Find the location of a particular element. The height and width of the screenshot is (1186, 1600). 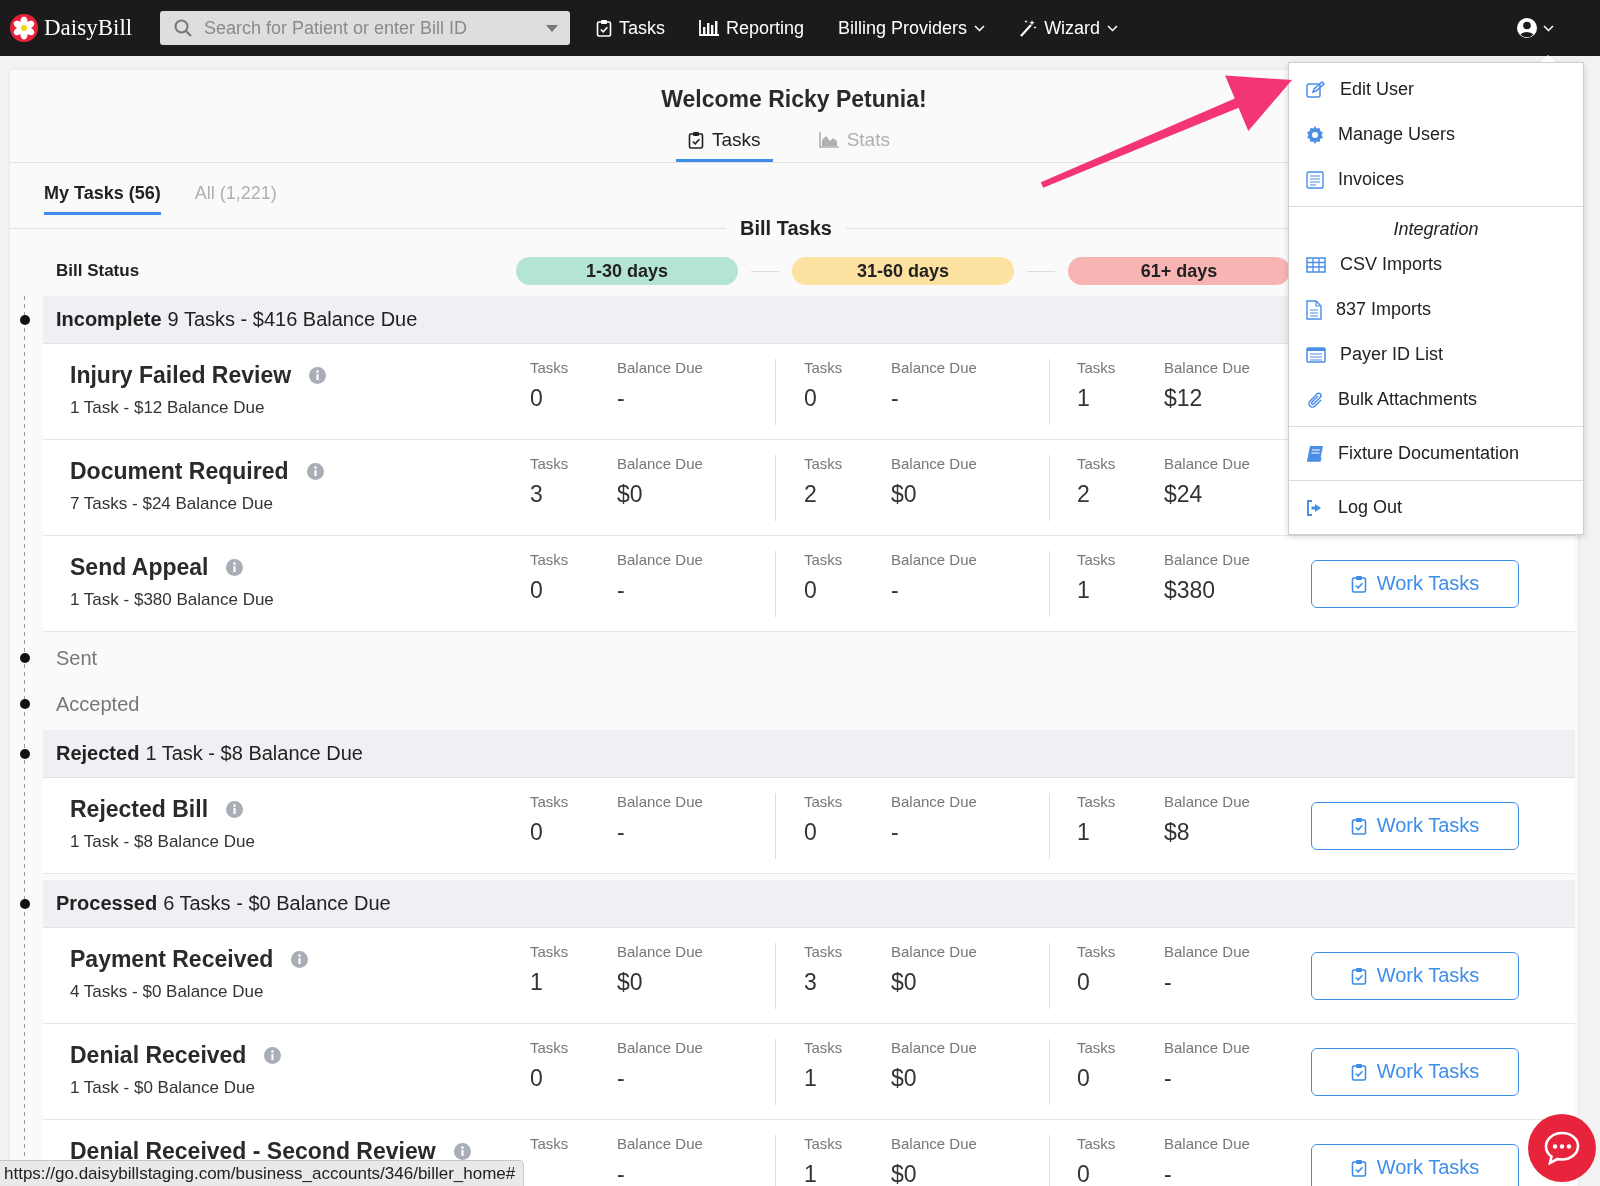

paperclip-icon is located at coordinates (1315, 399).